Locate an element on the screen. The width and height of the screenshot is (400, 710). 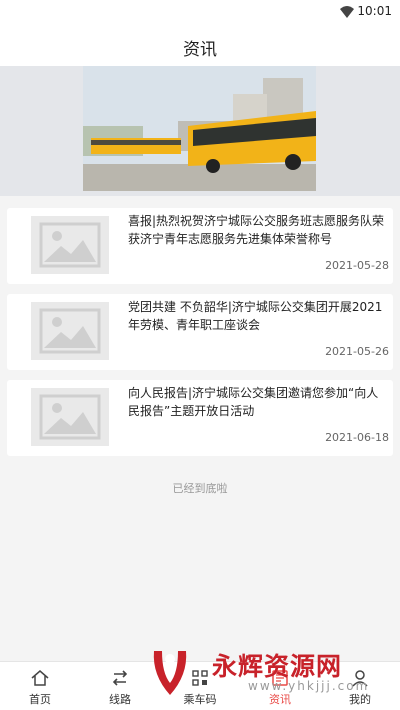
news-date: 2021-06-18 is located at coordinates (357, 437).